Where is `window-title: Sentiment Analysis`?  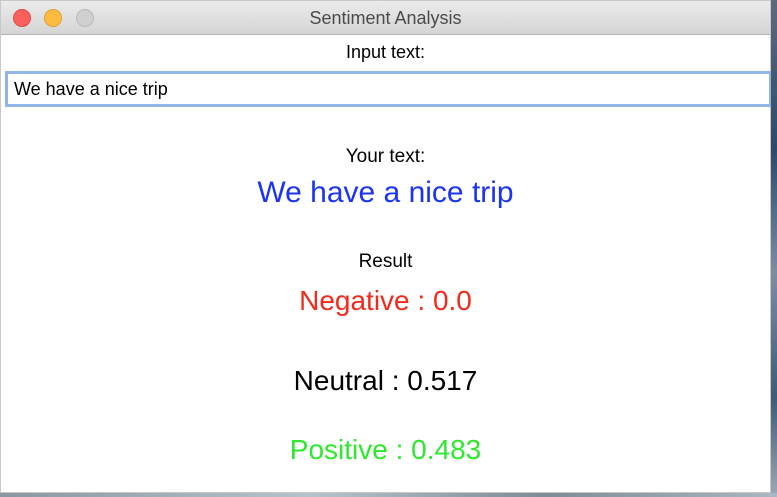 window-title: Sentiment Analysis is located at coordinates (385, 18).